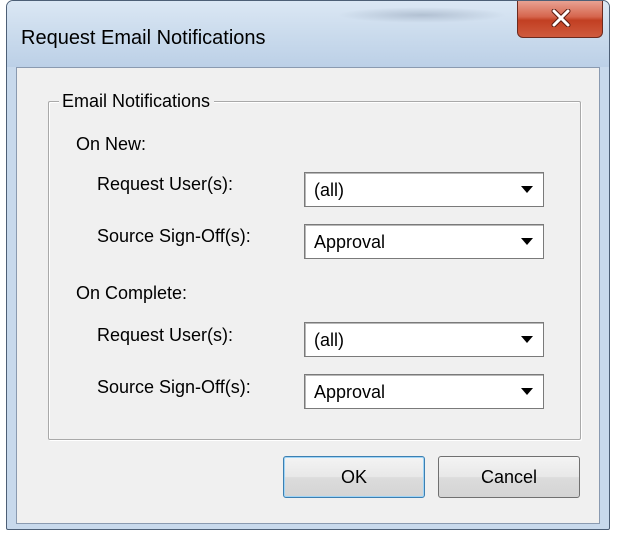  I want to click on groupbox-legend: Email Notifications, so click(137, 101).